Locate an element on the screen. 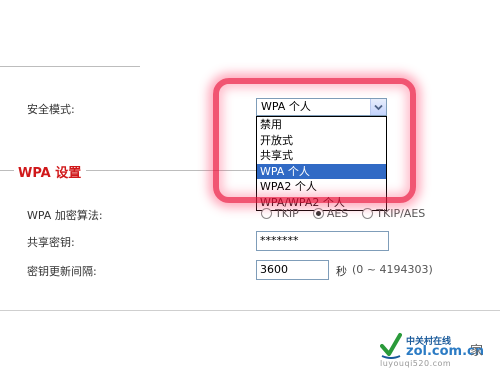  zol-logo-icon is located at coordinates (391, 346).